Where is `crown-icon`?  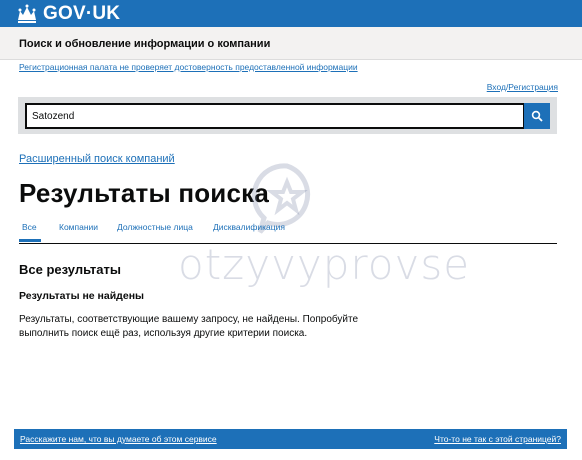
crown-icon is located at coordinates (27, 13).